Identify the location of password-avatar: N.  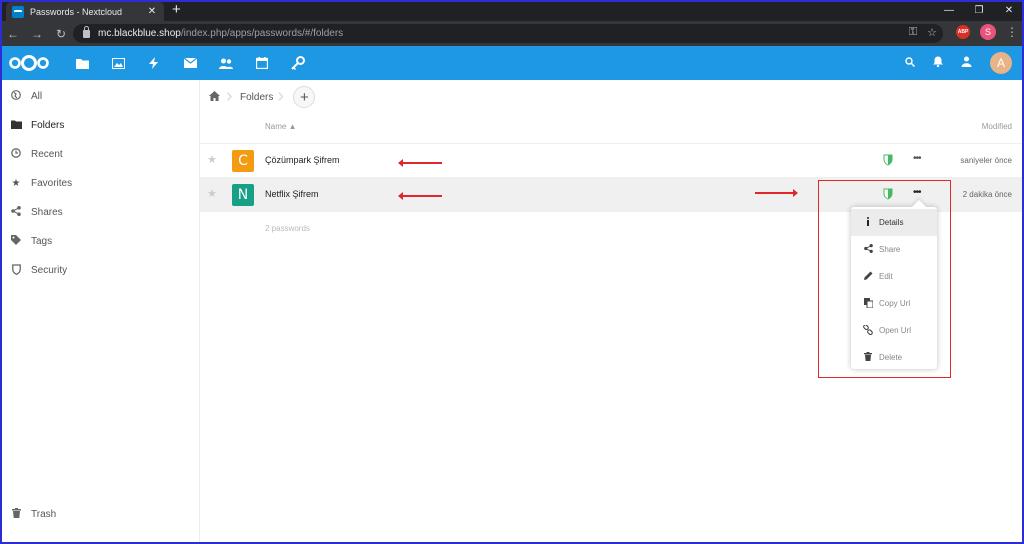
(243, 195).